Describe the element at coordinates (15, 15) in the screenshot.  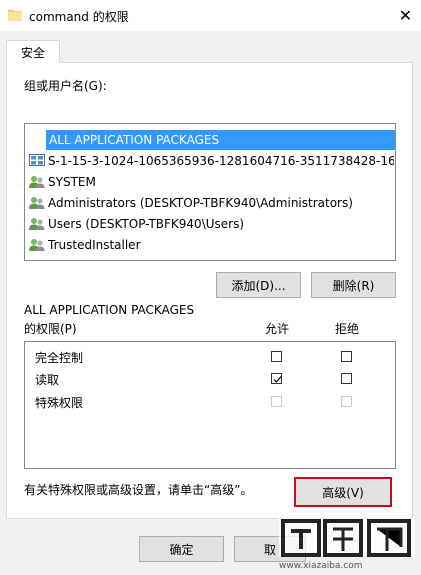
I see `folder-icon` at that location.